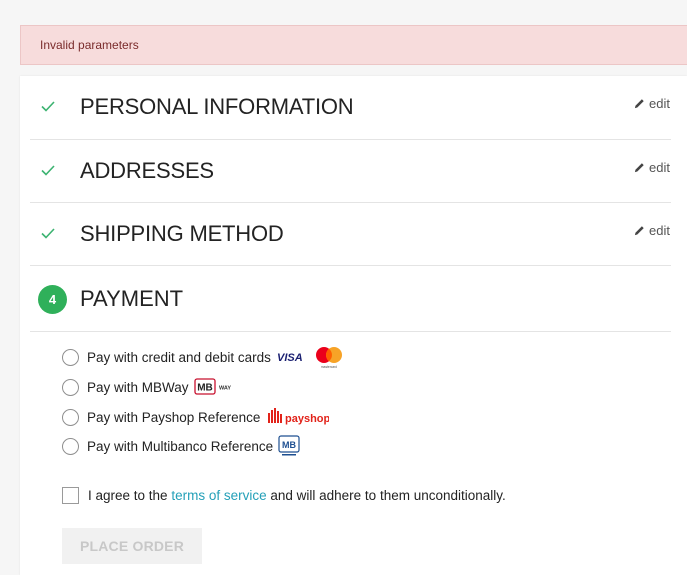  I want to click on step-number-badge: 4, so click(52, 299).